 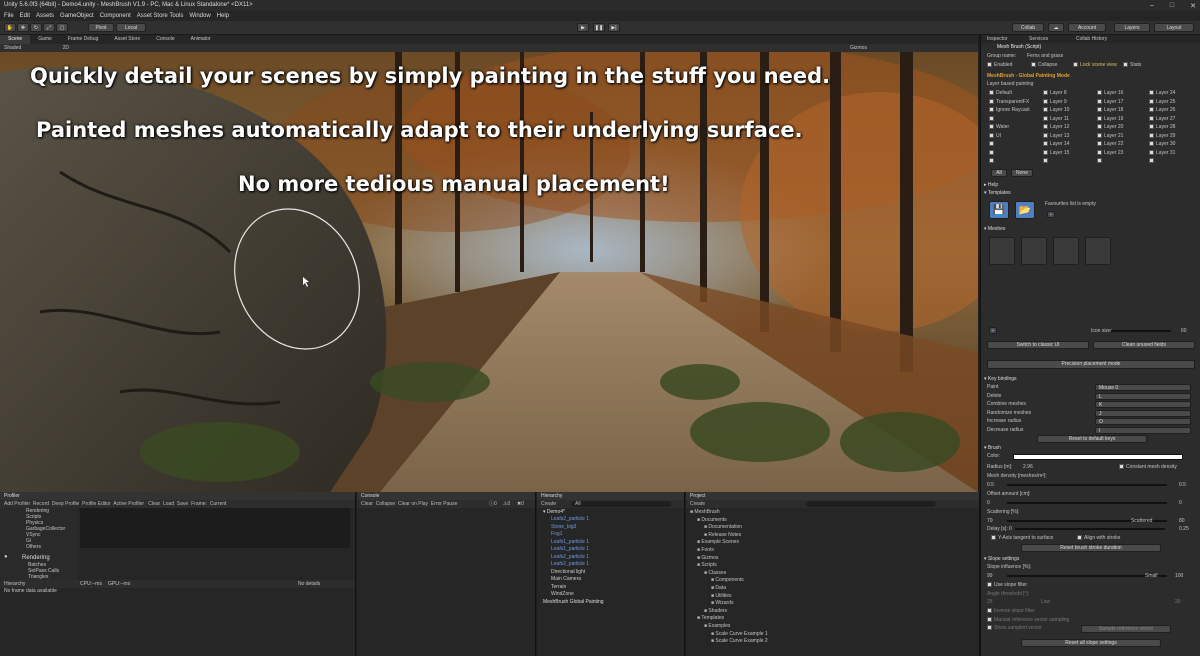 I want to click on manual-ref-checkbox, so click(x=989, y=620).